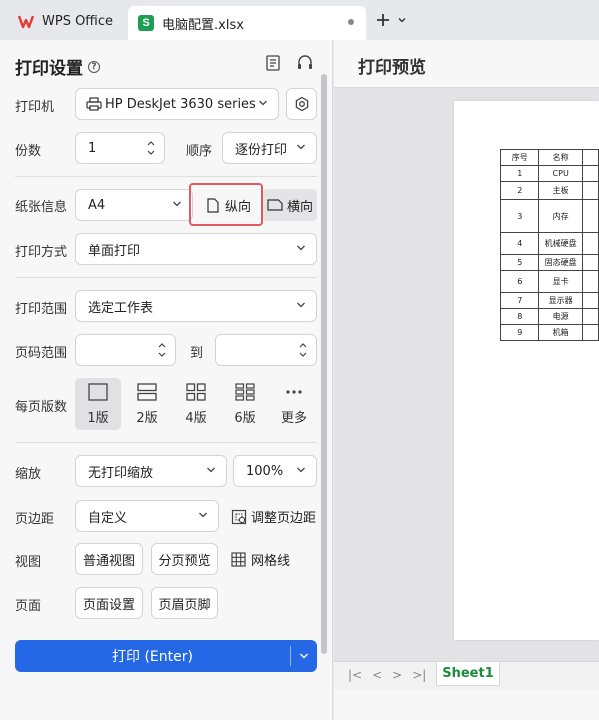 The width and height of the screenshot is (599, 720). I want to click on pages-per-sheet-1: 1版, so click(98, 404).